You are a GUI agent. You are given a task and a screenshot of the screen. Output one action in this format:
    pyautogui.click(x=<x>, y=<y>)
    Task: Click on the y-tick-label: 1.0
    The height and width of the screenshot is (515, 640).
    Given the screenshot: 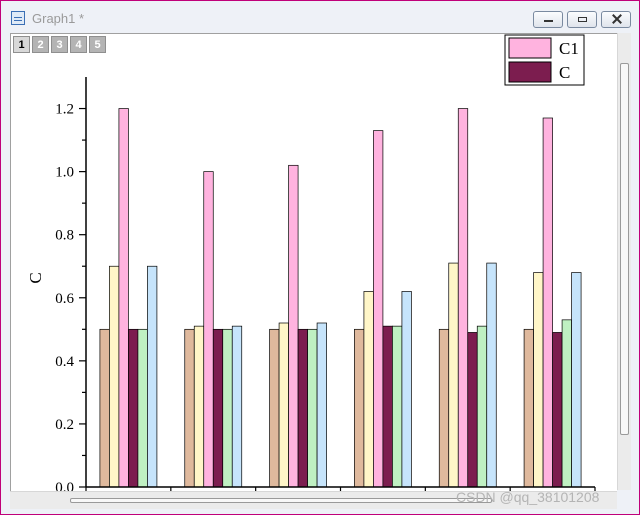 What is the action you would take?
    pyautogui.click(x=64, y=173)
    